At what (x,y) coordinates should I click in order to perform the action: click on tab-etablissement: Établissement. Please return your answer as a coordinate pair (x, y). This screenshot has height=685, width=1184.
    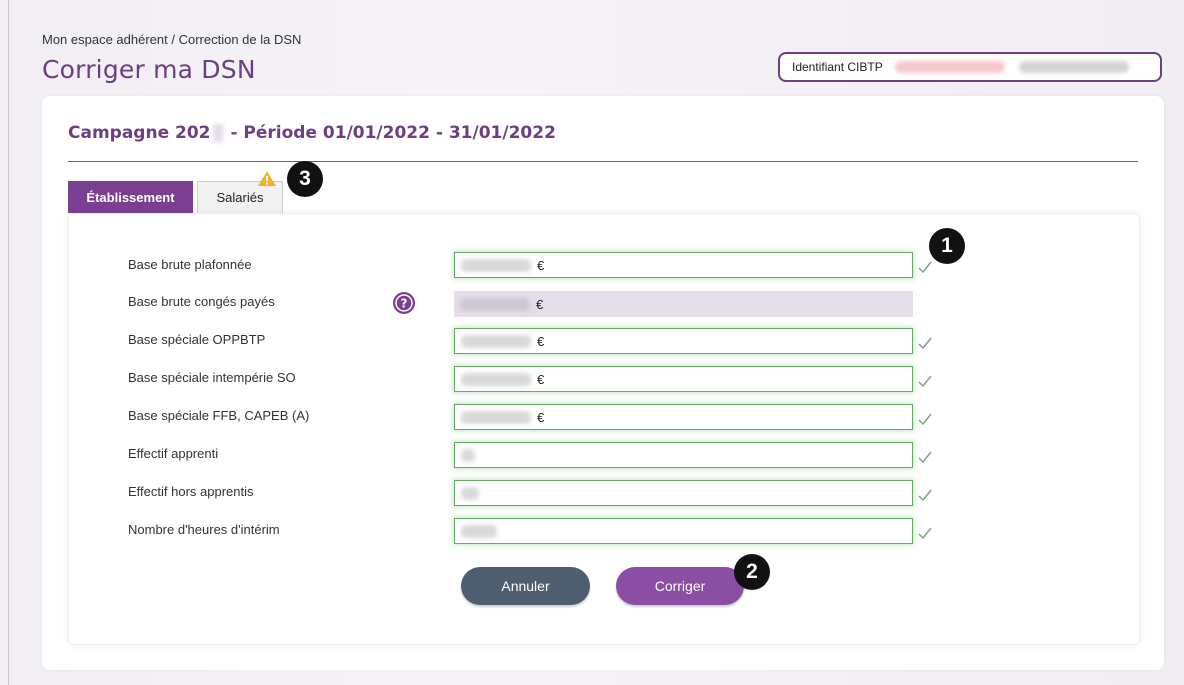
    Looking at the image, I should click on (130, 197).